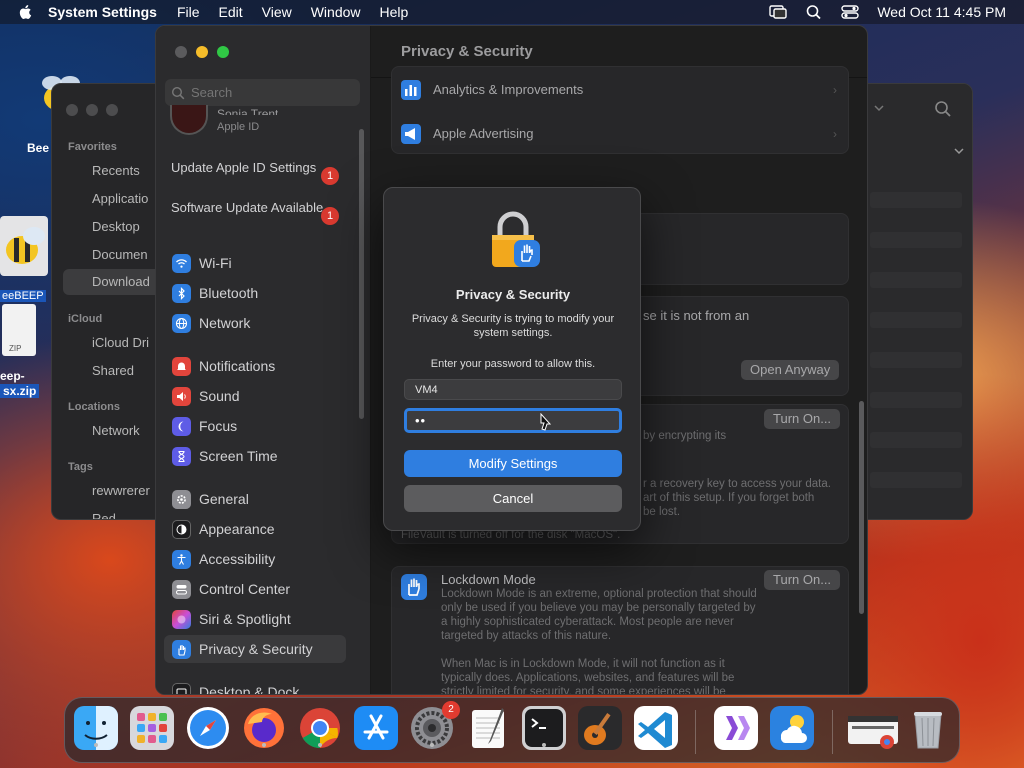 The image size is (1024, 768). I want to click on menu-clock: Wed Oct 11 4:45 PM, so click(941, 12).